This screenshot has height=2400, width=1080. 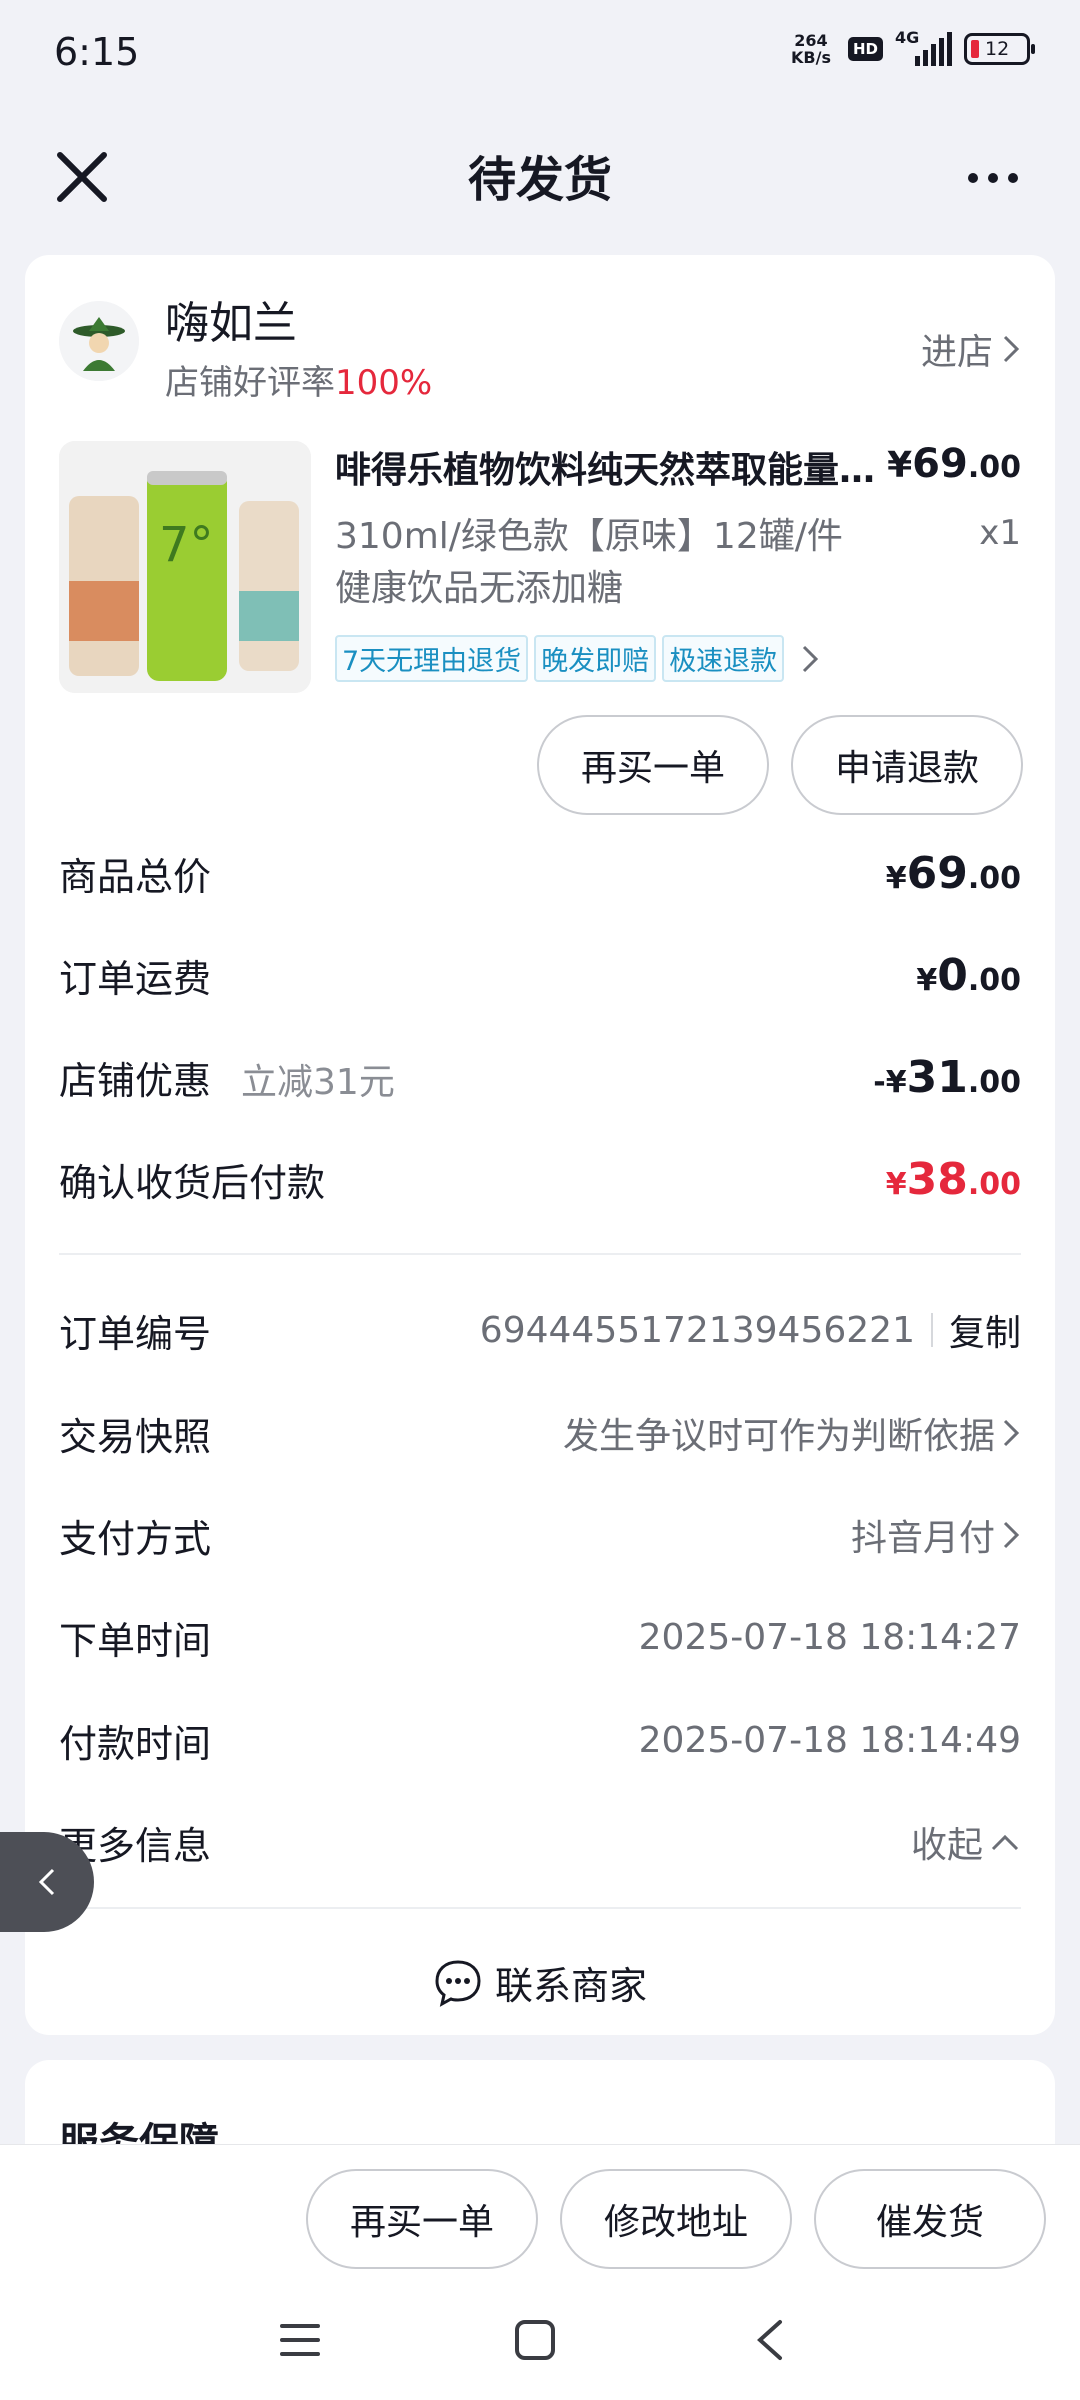 I want to click on payment-method-row: 支付方式 抖音月付, so click(x=540, y=1535).